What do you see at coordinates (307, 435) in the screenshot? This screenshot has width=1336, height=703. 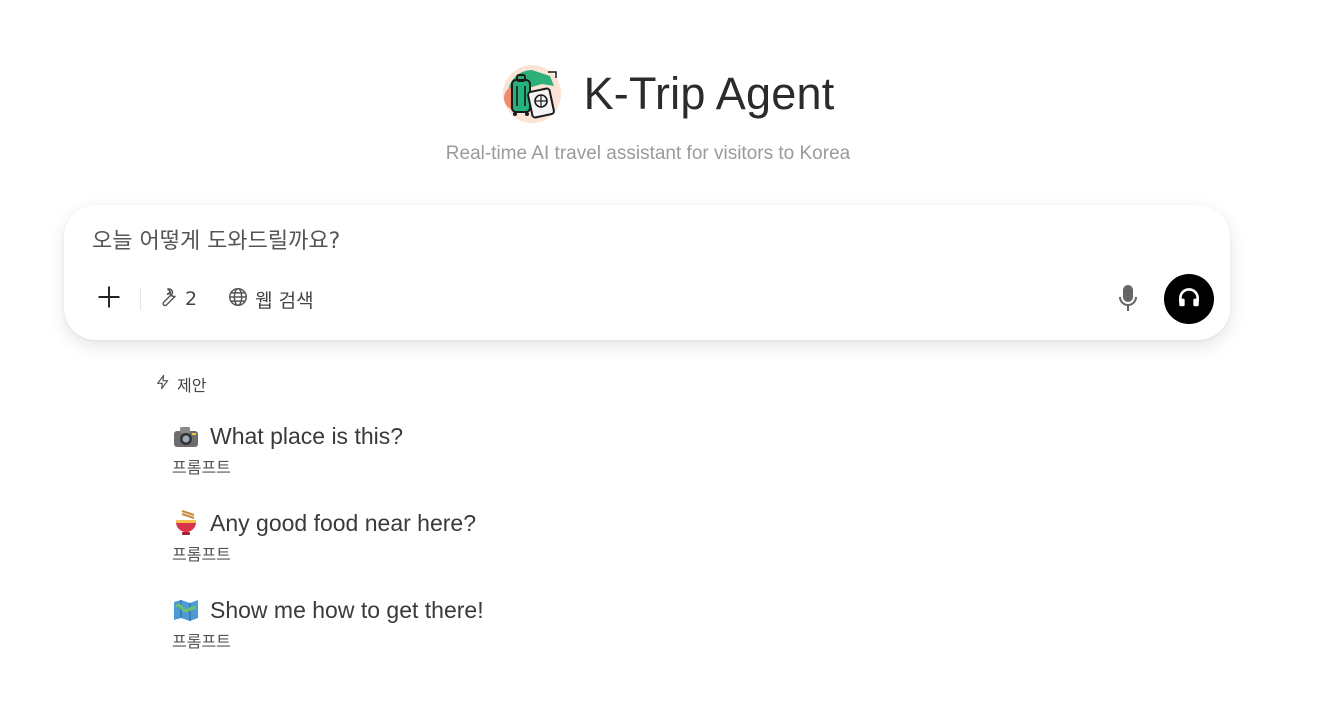 I see `suggestion-title: What place is this?` at bounding box center [307, 435].